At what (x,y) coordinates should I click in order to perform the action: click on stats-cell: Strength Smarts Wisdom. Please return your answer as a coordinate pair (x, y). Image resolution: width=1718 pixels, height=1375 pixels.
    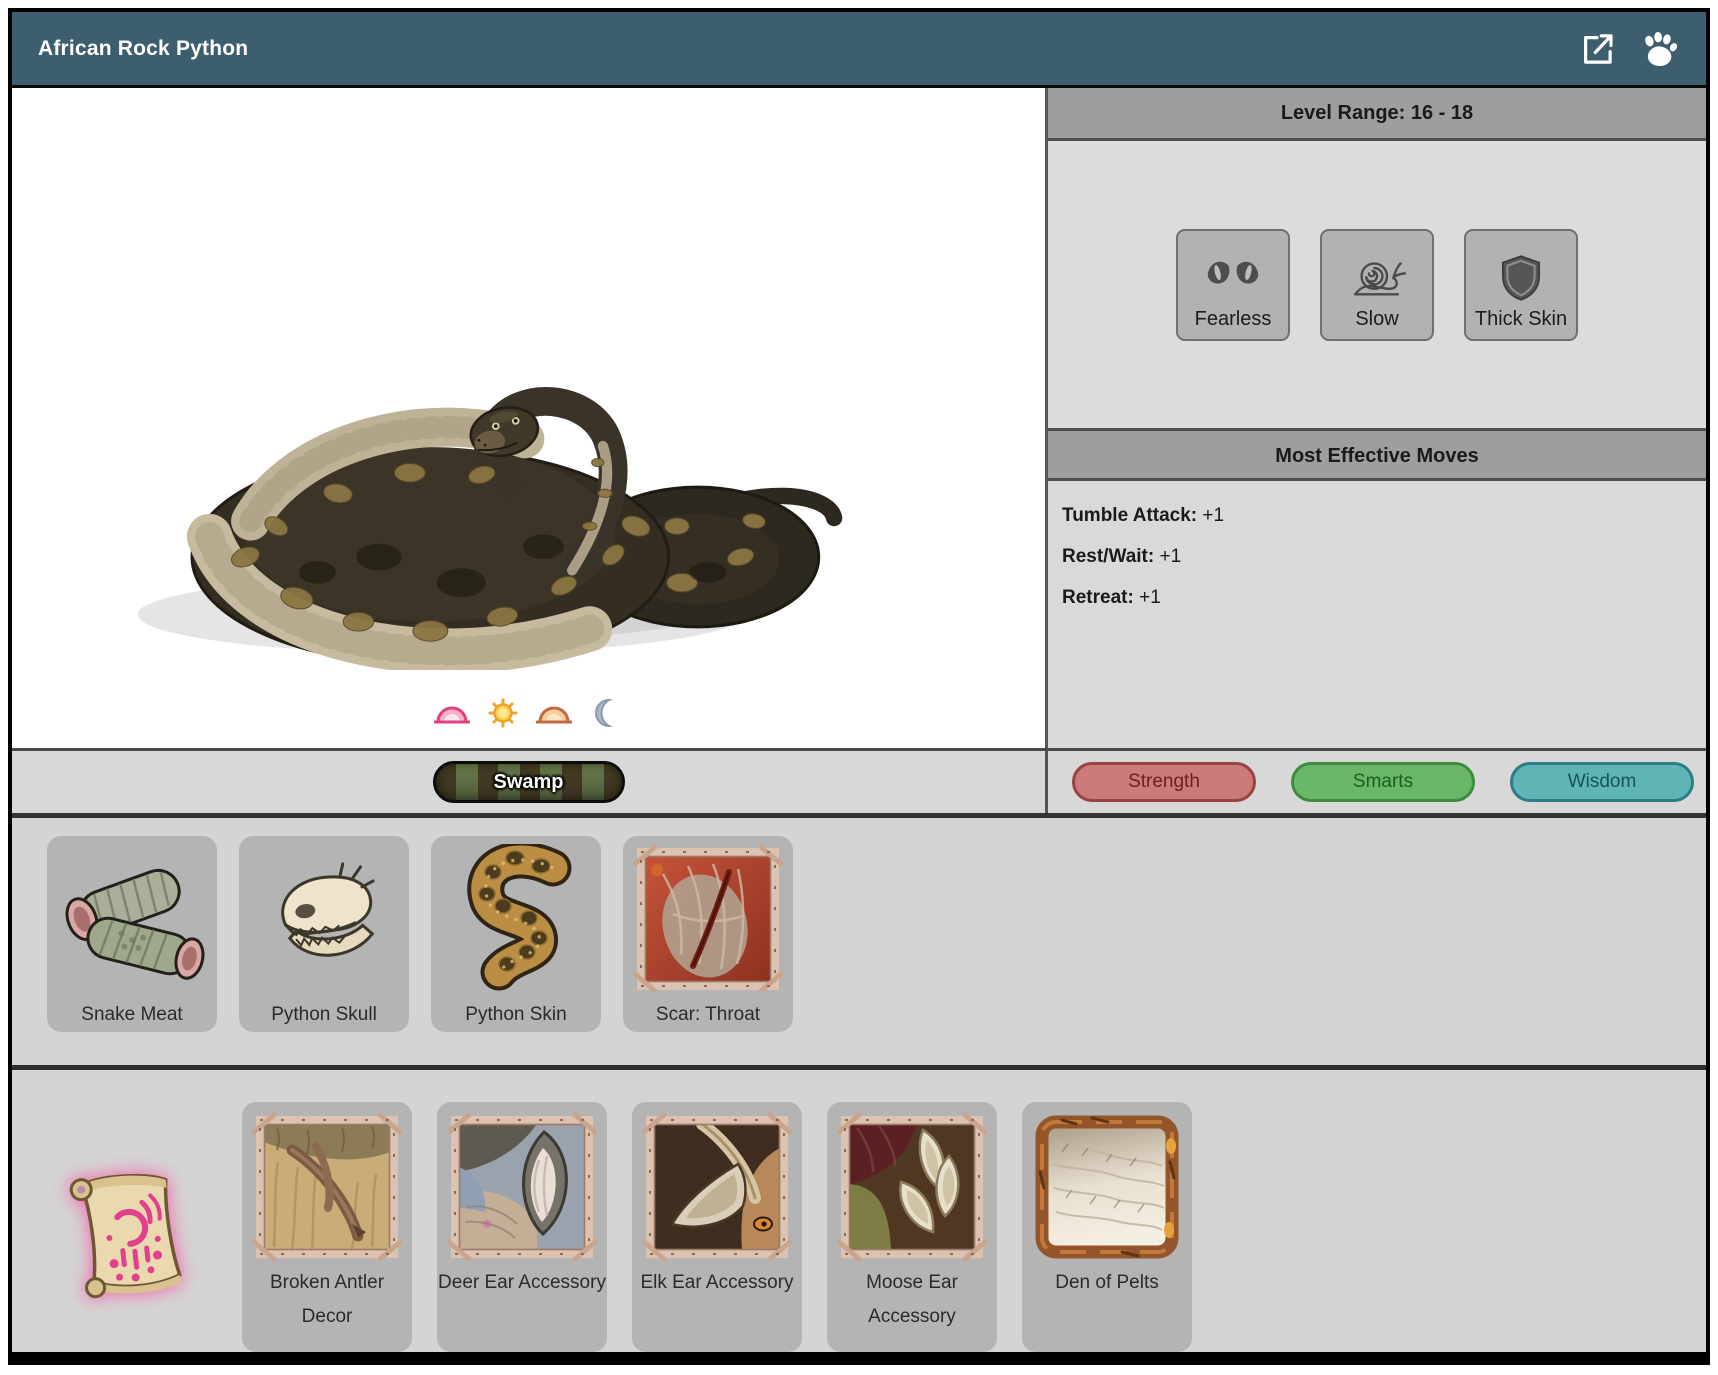
    Looking at the image, I should click on (1377, 782).